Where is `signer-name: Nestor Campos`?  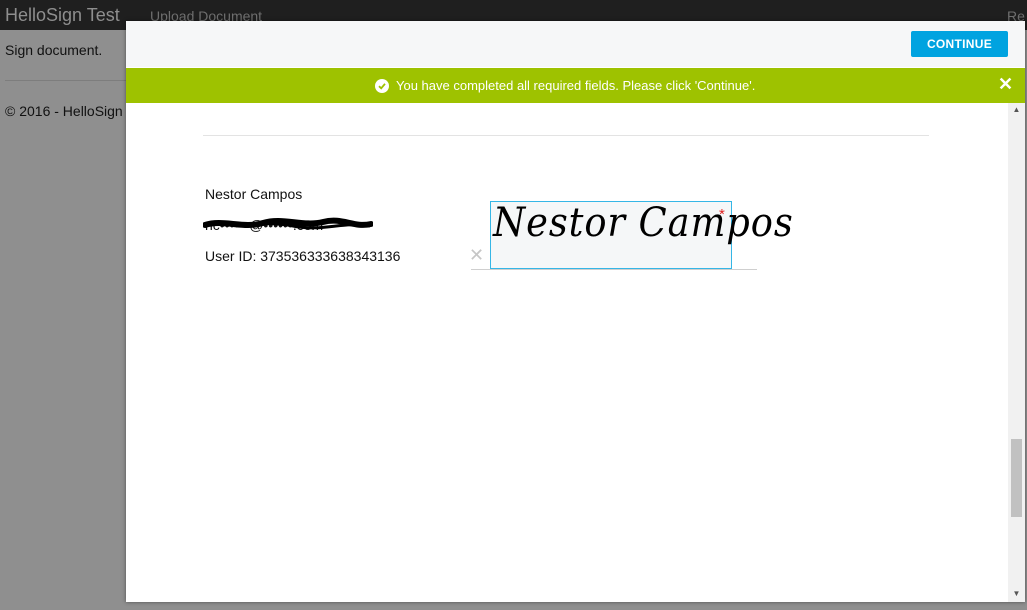
signer-name: Nestor Campos is located at coordinates (254, 194).